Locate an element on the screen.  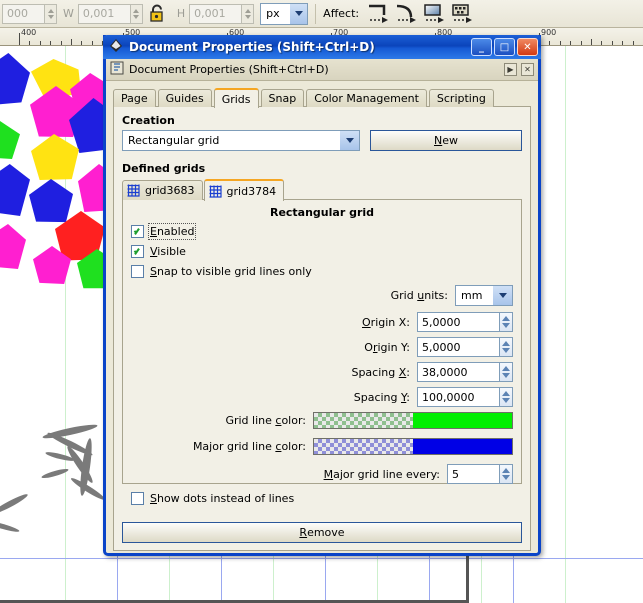
width-value: 0,001 is located at coordinates (103, 13).